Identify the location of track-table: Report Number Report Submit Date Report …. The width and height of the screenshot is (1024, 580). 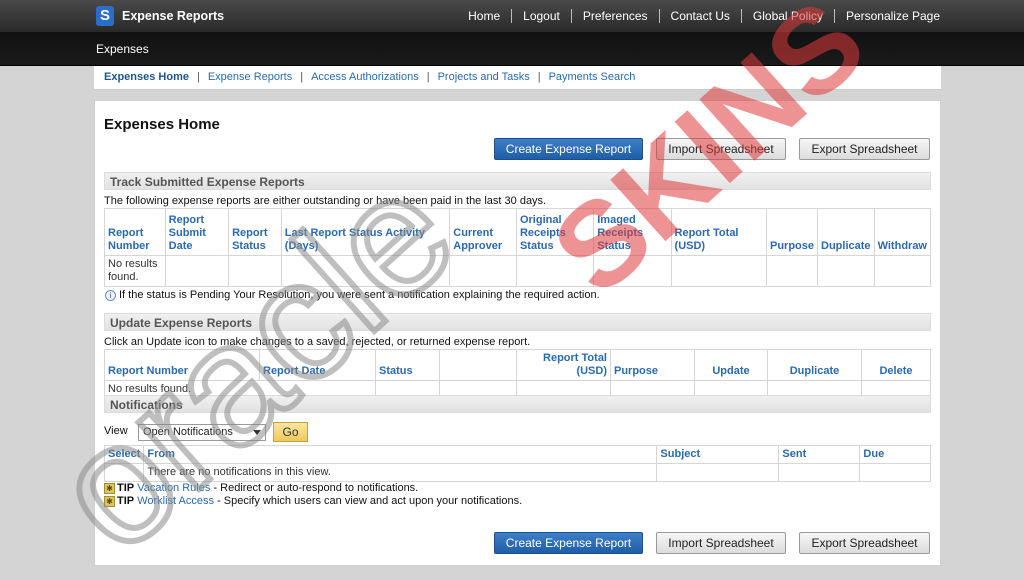
(518, 247).